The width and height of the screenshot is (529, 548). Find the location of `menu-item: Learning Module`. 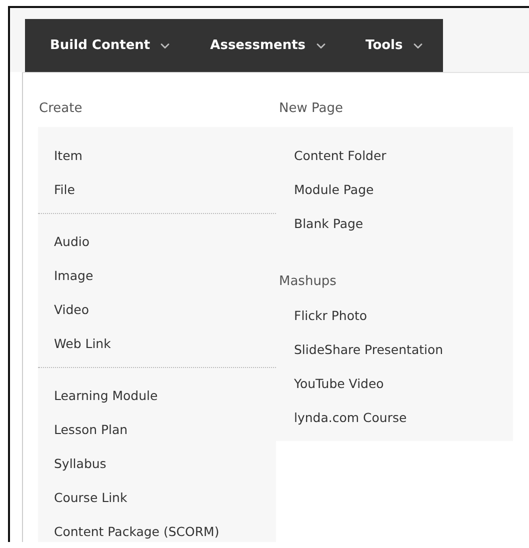

menu-item: Learning Module is located at coordinates (157, 395).